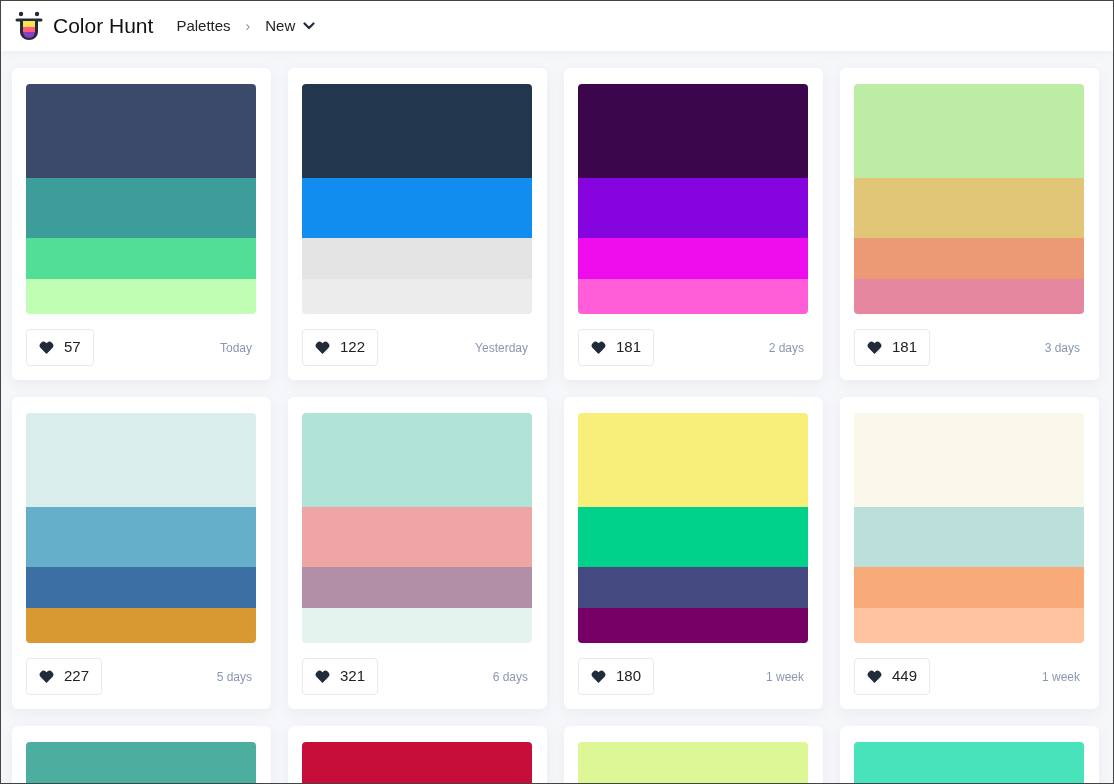 The height and width of the screenshot is (784, 1114). Describe the element at coordinates (510, 677) in the screenshot. I see `date-label: 6 days` at that location.